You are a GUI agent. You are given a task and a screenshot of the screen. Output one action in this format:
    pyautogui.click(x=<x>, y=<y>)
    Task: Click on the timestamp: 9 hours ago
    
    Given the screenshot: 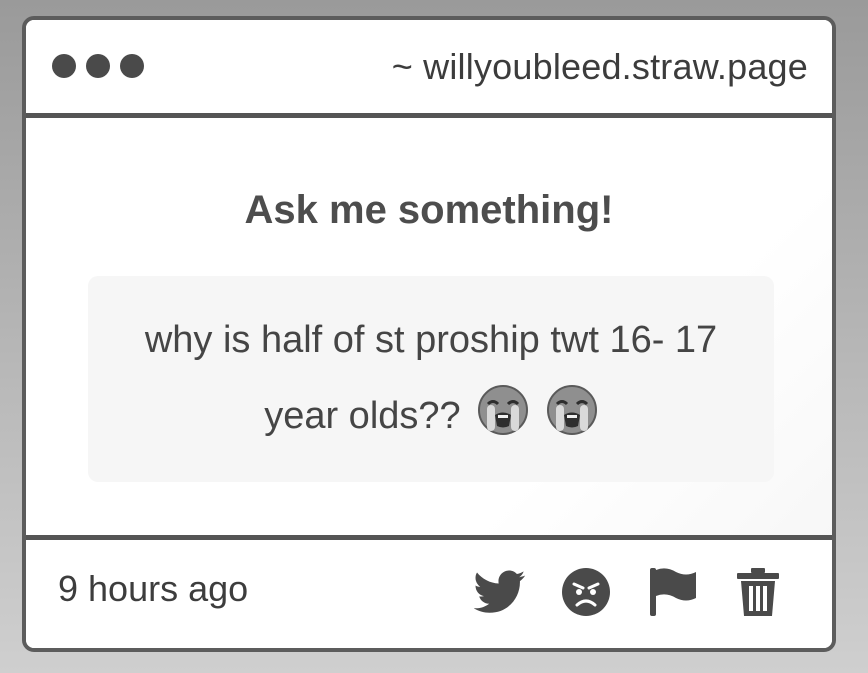 What is the action you would take?
    pyautogui.click(x=153, y=588)
    